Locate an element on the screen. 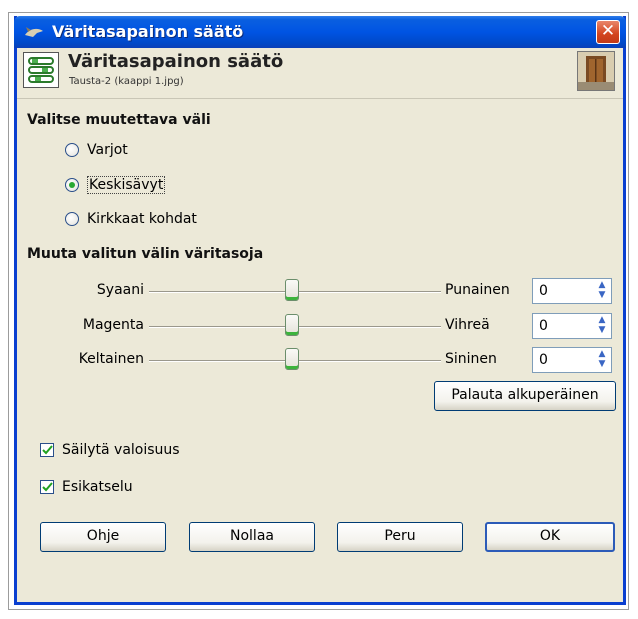 The height and width of the screenshot is (619, 638). slider-yellow-blue: Keltainen Sininen 0 ▲ ▼ is located at coordinates (320, 361).